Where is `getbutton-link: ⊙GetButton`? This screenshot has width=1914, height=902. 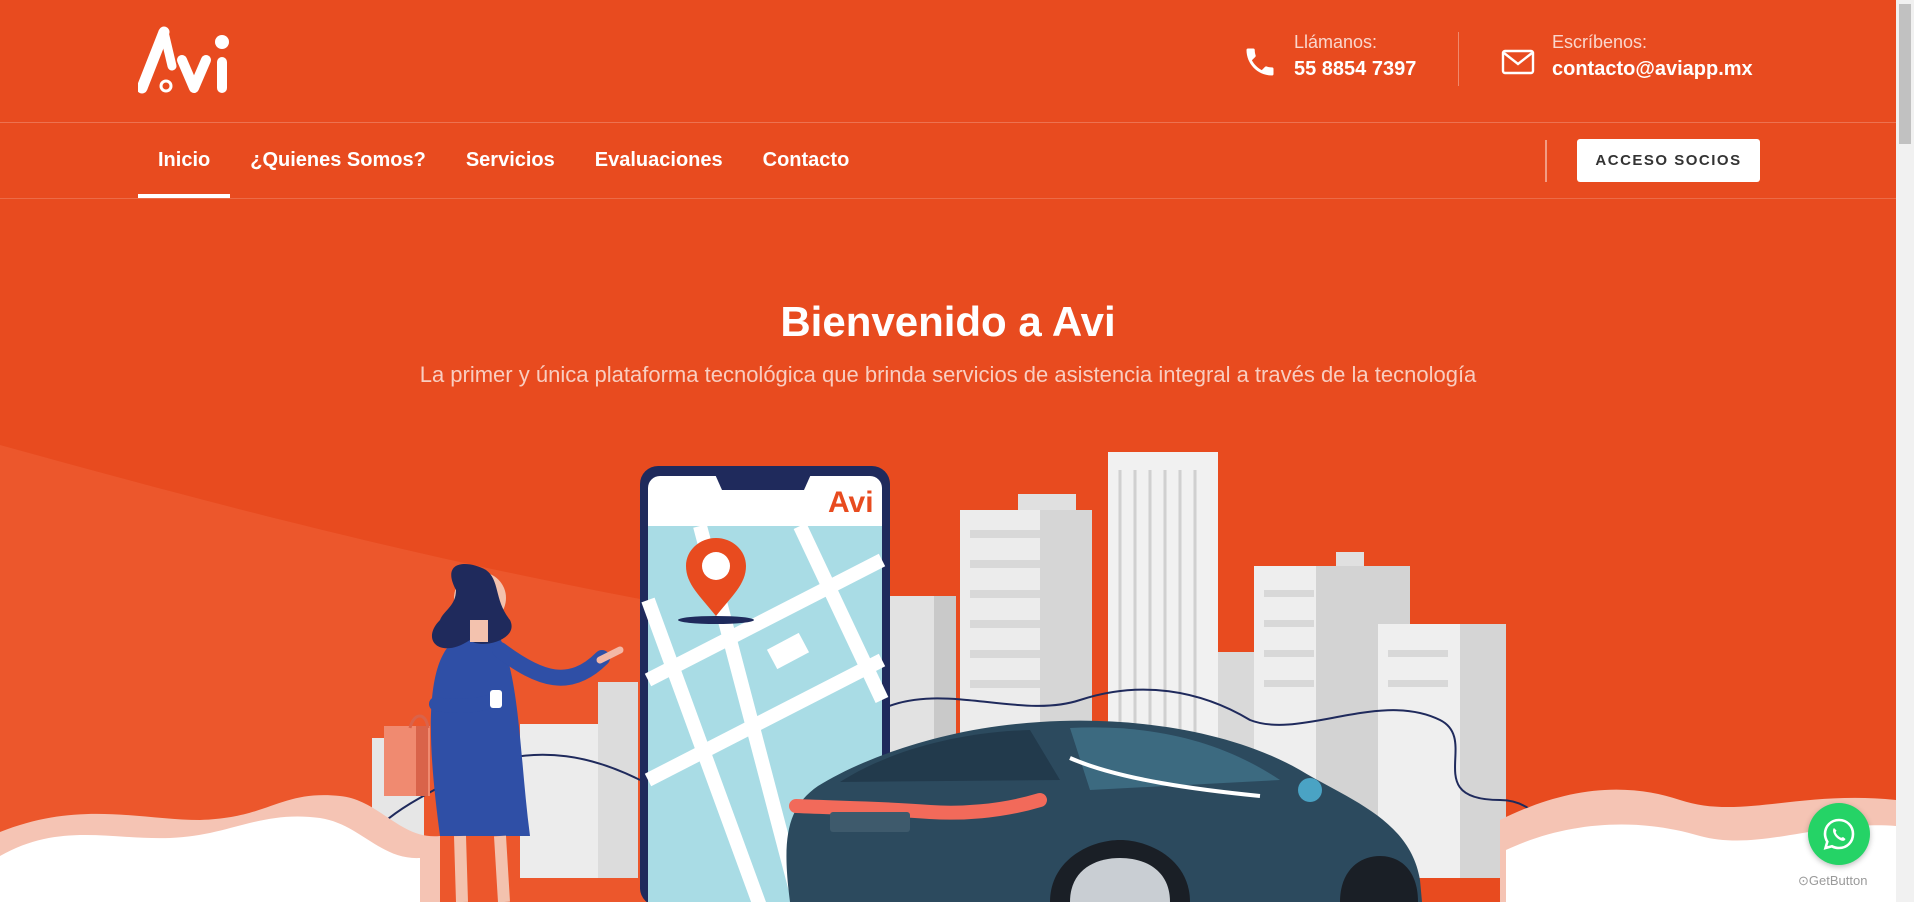 getbutton-link: ⊙GetButton is located at coordinates (1832, 881).